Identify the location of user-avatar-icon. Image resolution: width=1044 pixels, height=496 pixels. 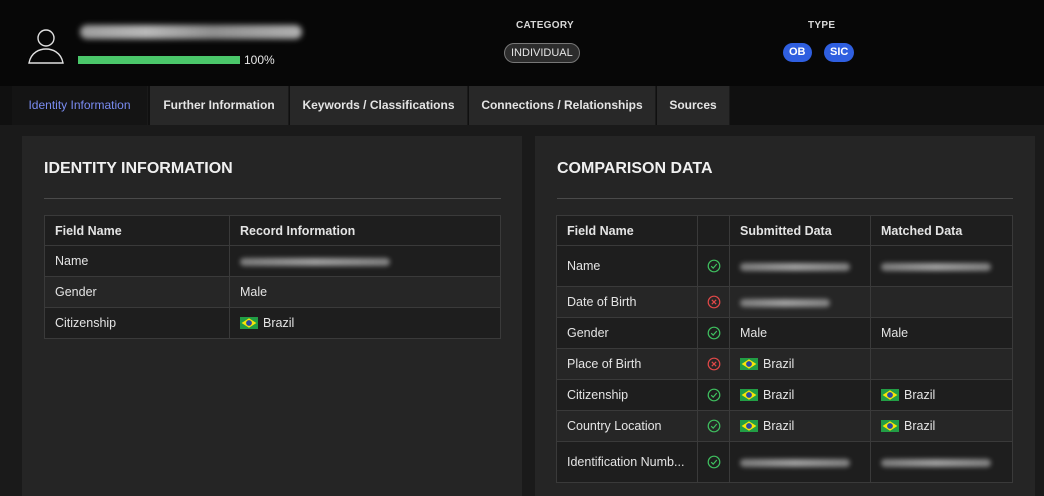
(46, 46).